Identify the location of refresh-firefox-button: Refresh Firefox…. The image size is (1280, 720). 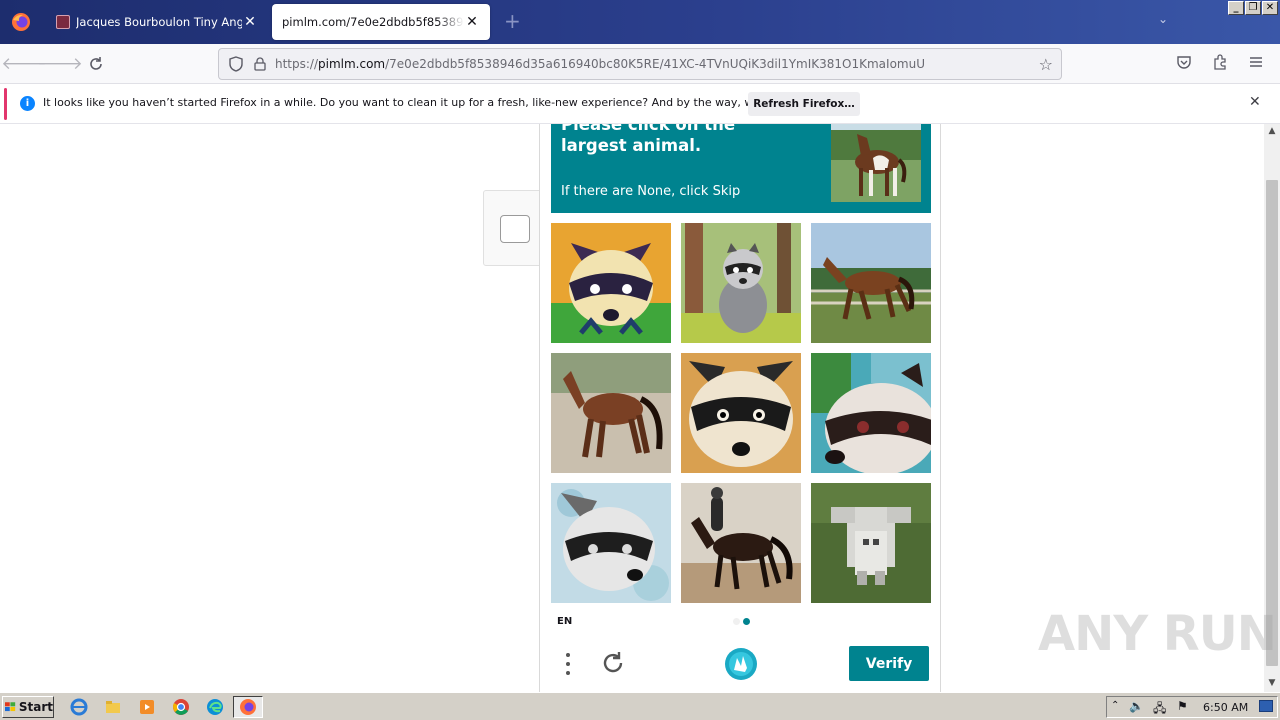
(804, 104).